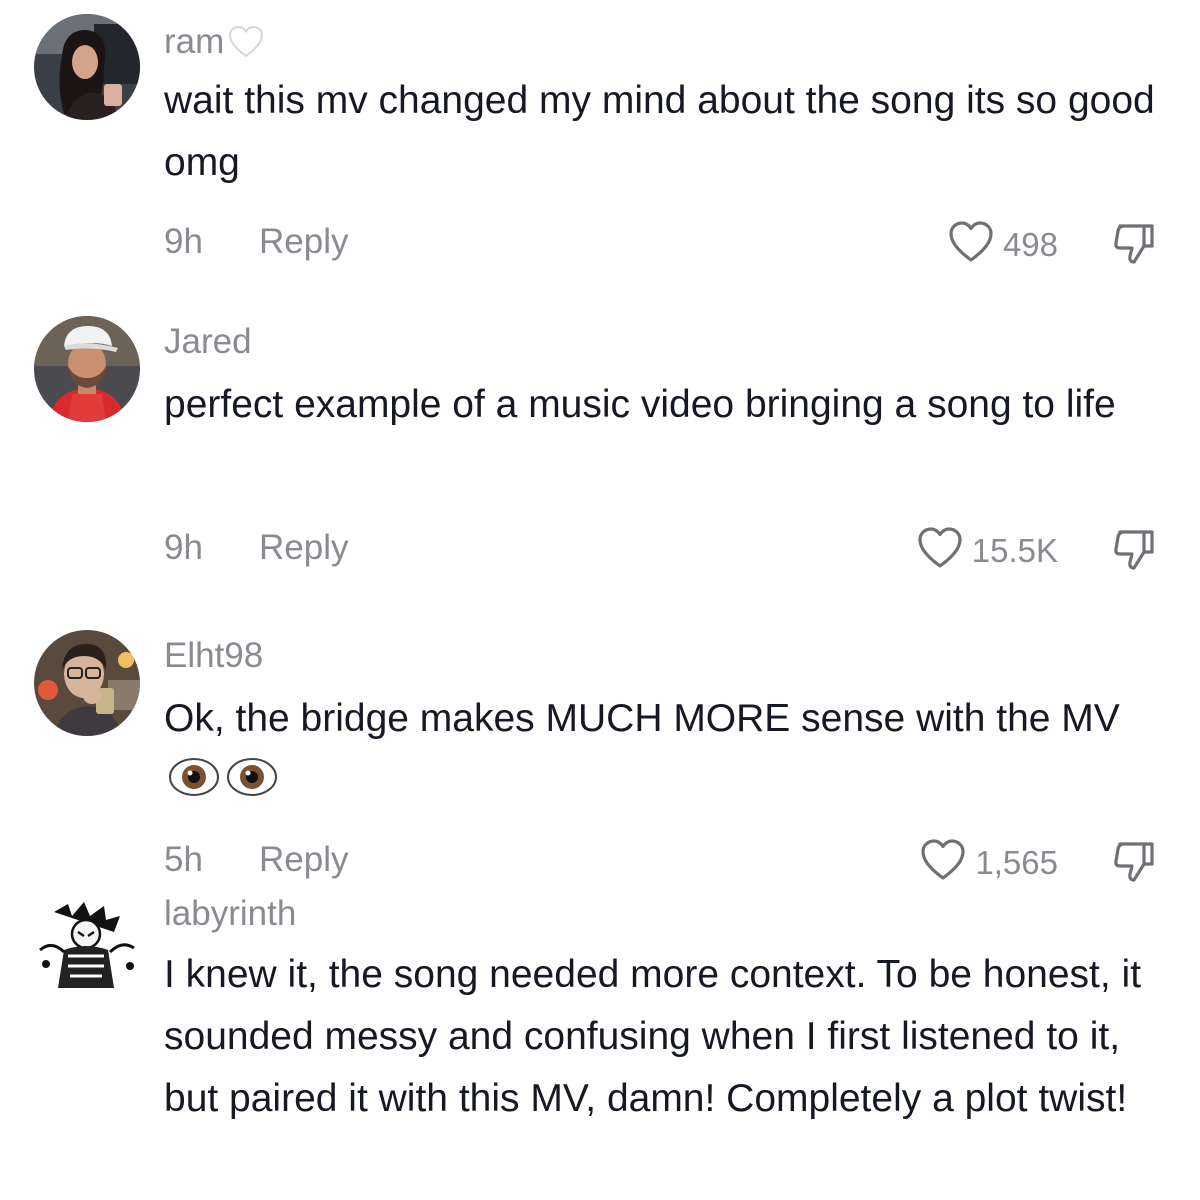 The image size is (1200, 1200). I want to click on username-text: Jared, so click(208, 341).